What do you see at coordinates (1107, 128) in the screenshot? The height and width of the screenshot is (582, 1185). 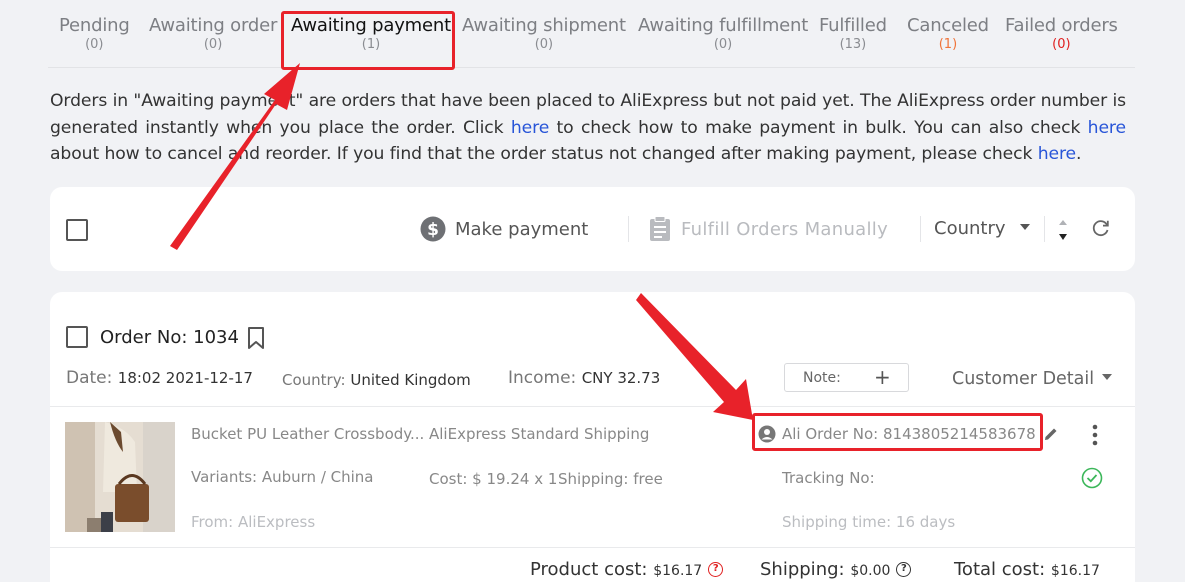 I see `cancel-reorder-link: here` at bounding box center [1107, 128].